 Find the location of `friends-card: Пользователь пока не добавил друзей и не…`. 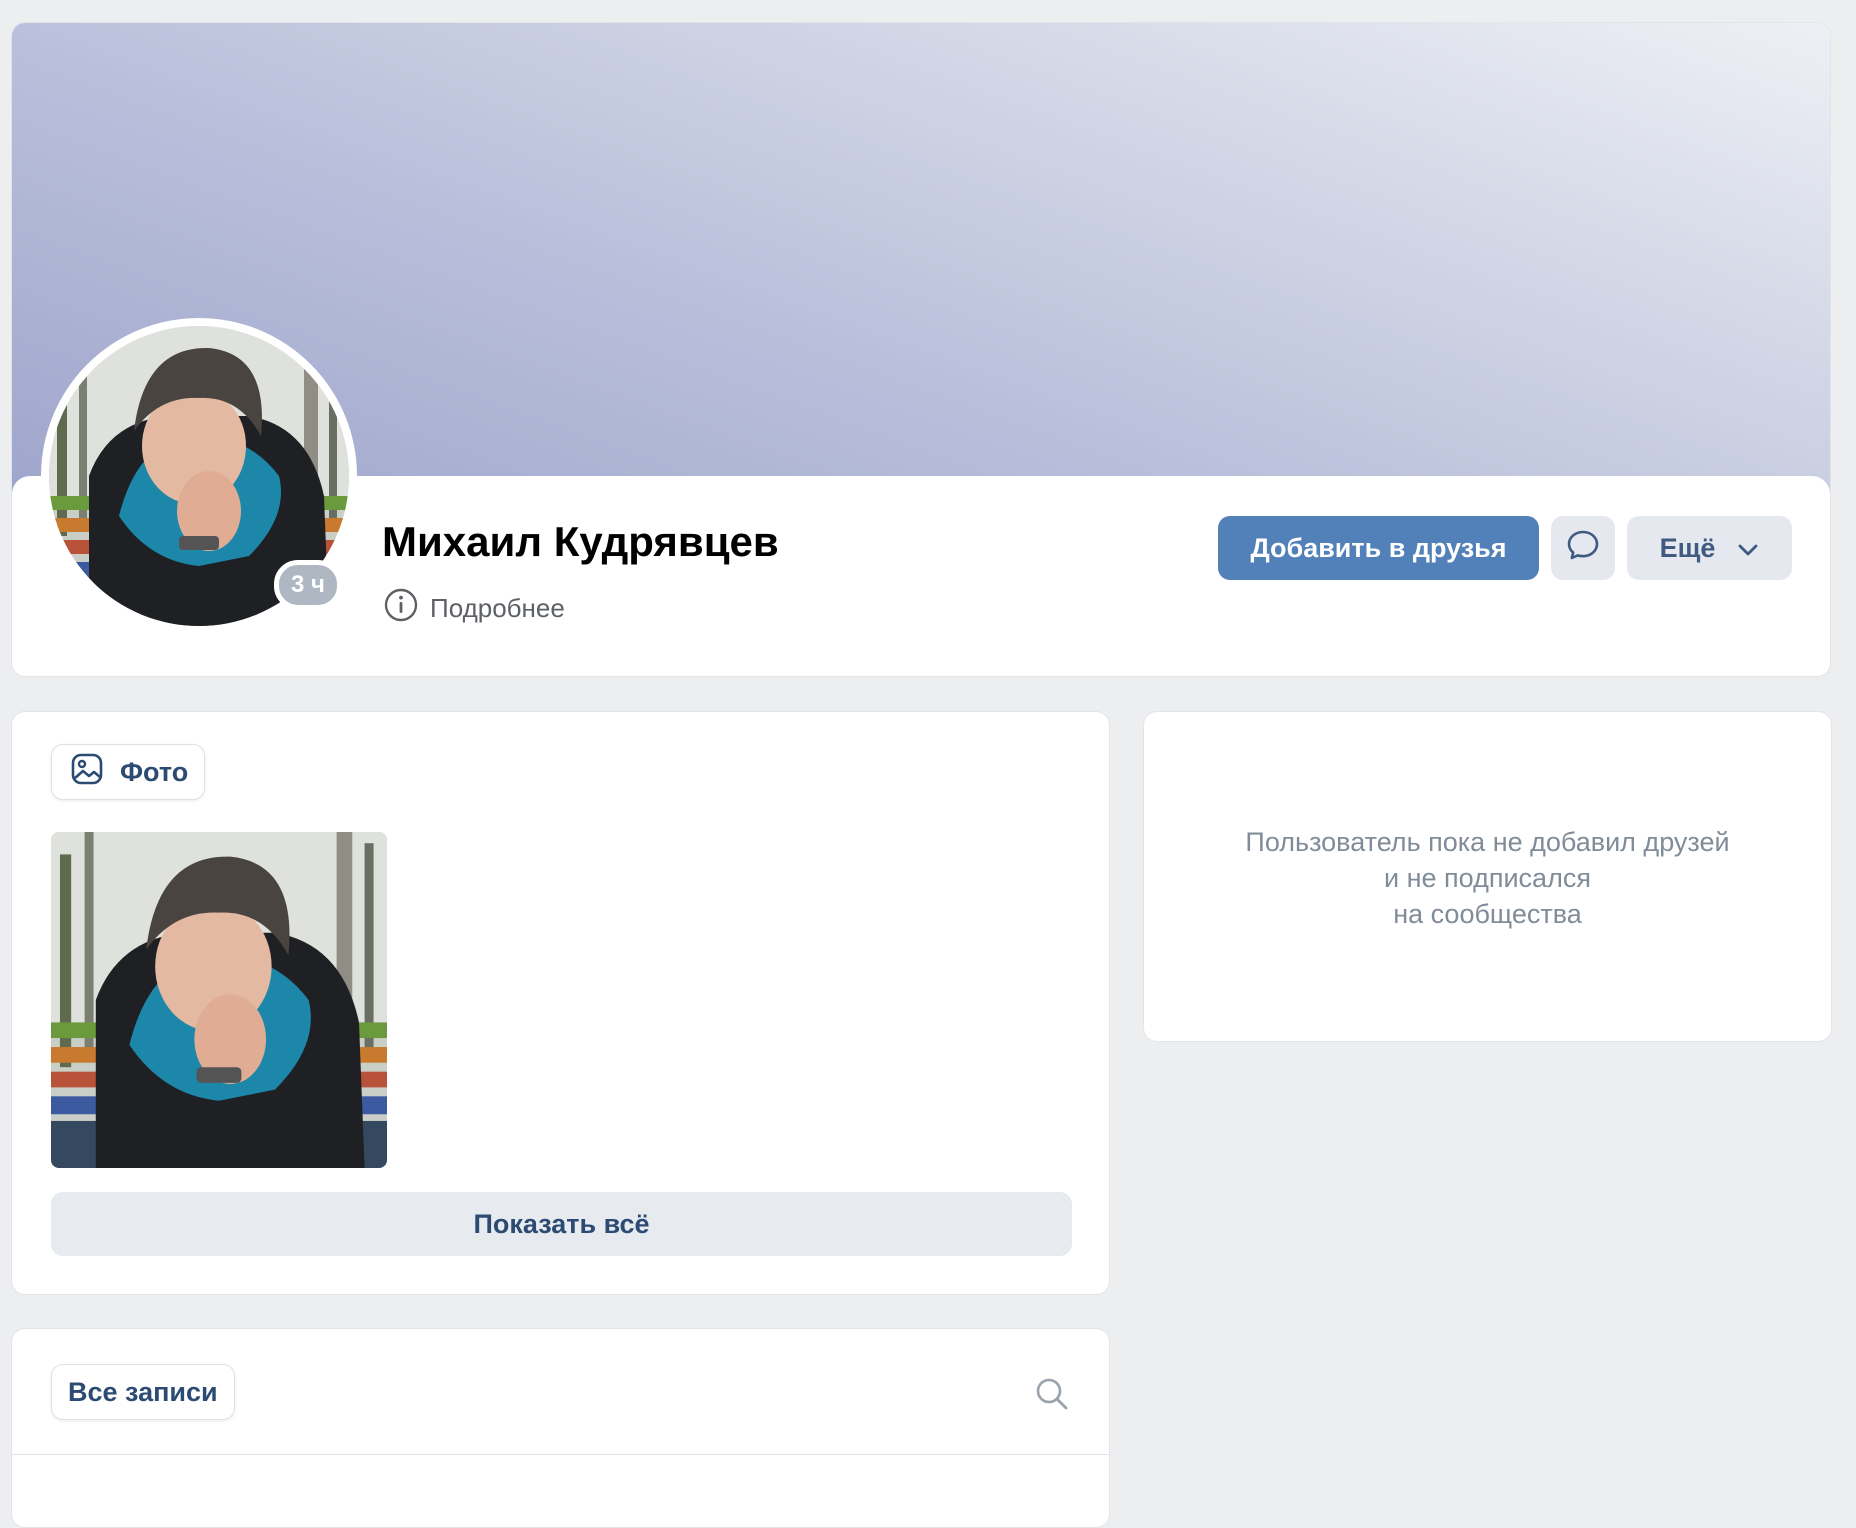

friends-card: Пользователь пока не добавил друзей и не… is located at coordinates (1487, 876).